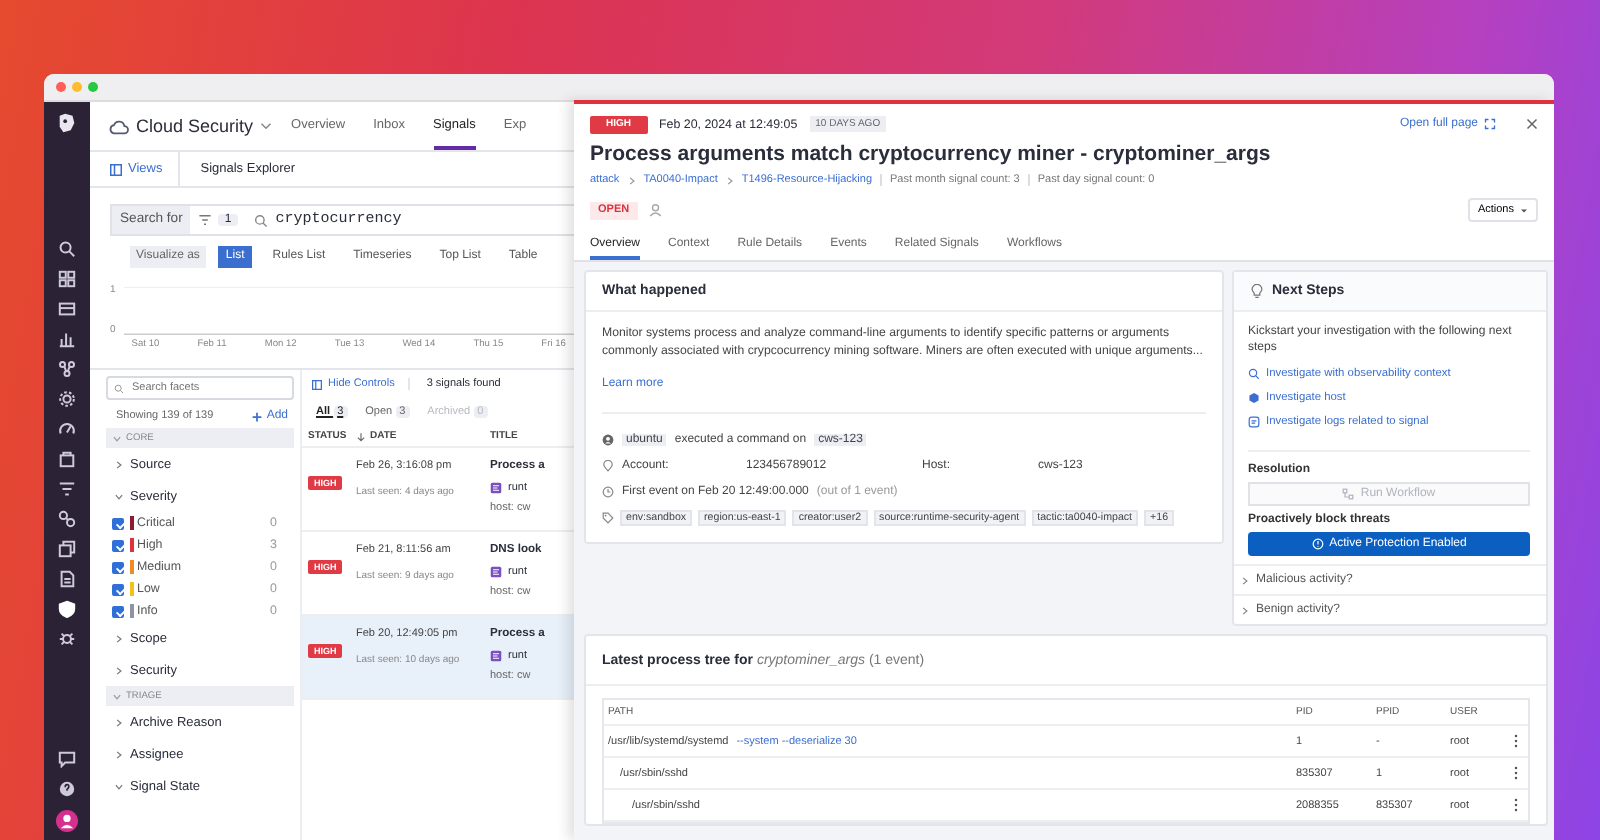 This screenshot has height=840, width=1600. Describe the element at coordinates (1490, 124) in the screenshot. I see `expand-icon` at that location.